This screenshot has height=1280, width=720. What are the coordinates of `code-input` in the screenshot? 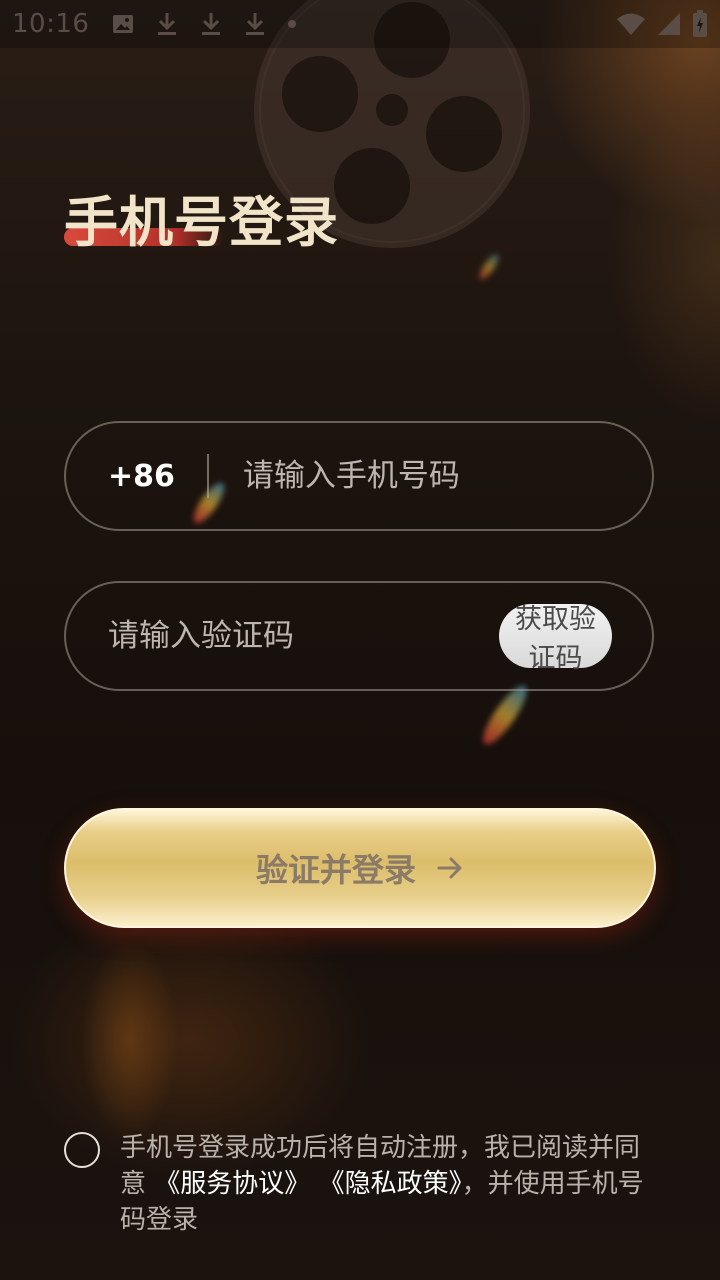 It's located at (303, 636).